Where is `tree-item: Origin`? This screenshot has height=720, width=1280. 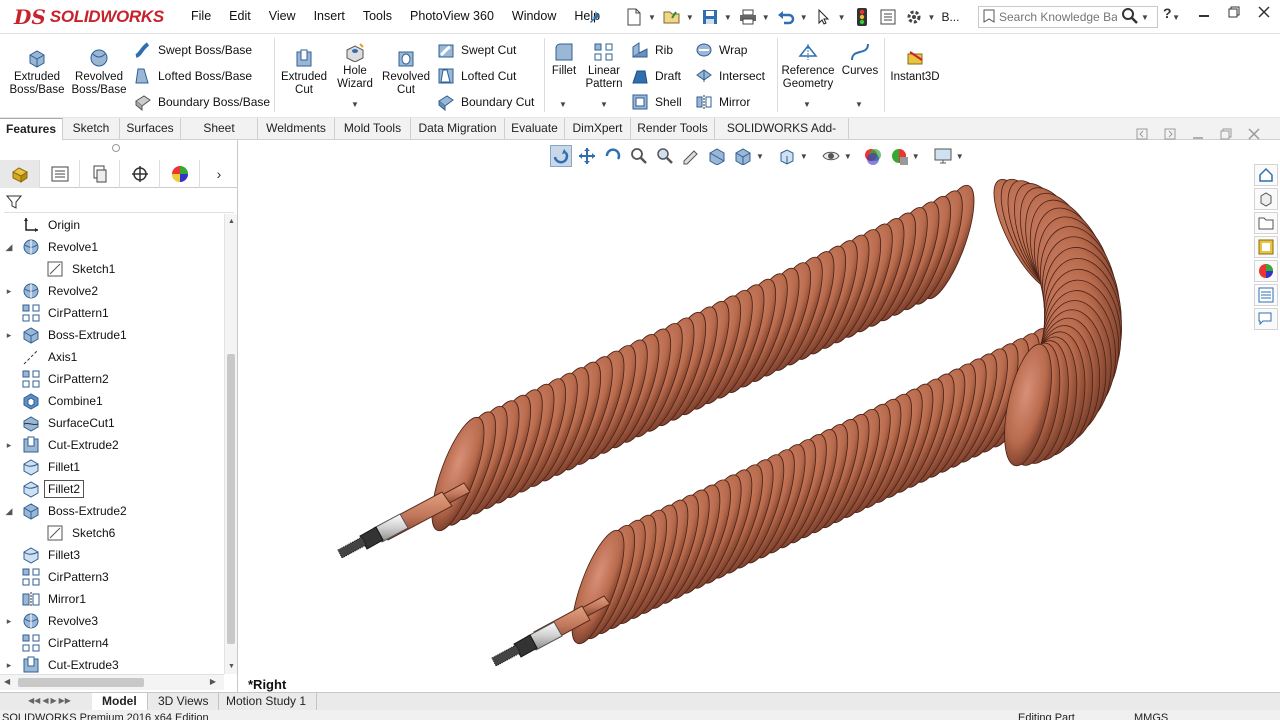
tree-item: Origin is located at coordinates (112, 225).